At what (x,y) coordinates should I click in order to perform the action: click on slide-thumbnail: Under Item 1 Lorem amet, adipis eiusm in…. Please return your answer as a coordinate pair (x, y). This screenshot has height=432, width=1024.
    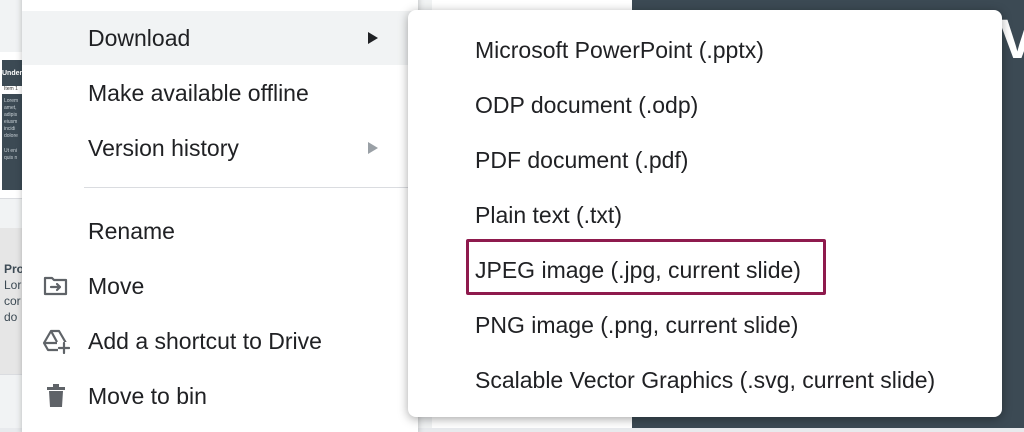
    Looking at the image, I should click on (11, 125).